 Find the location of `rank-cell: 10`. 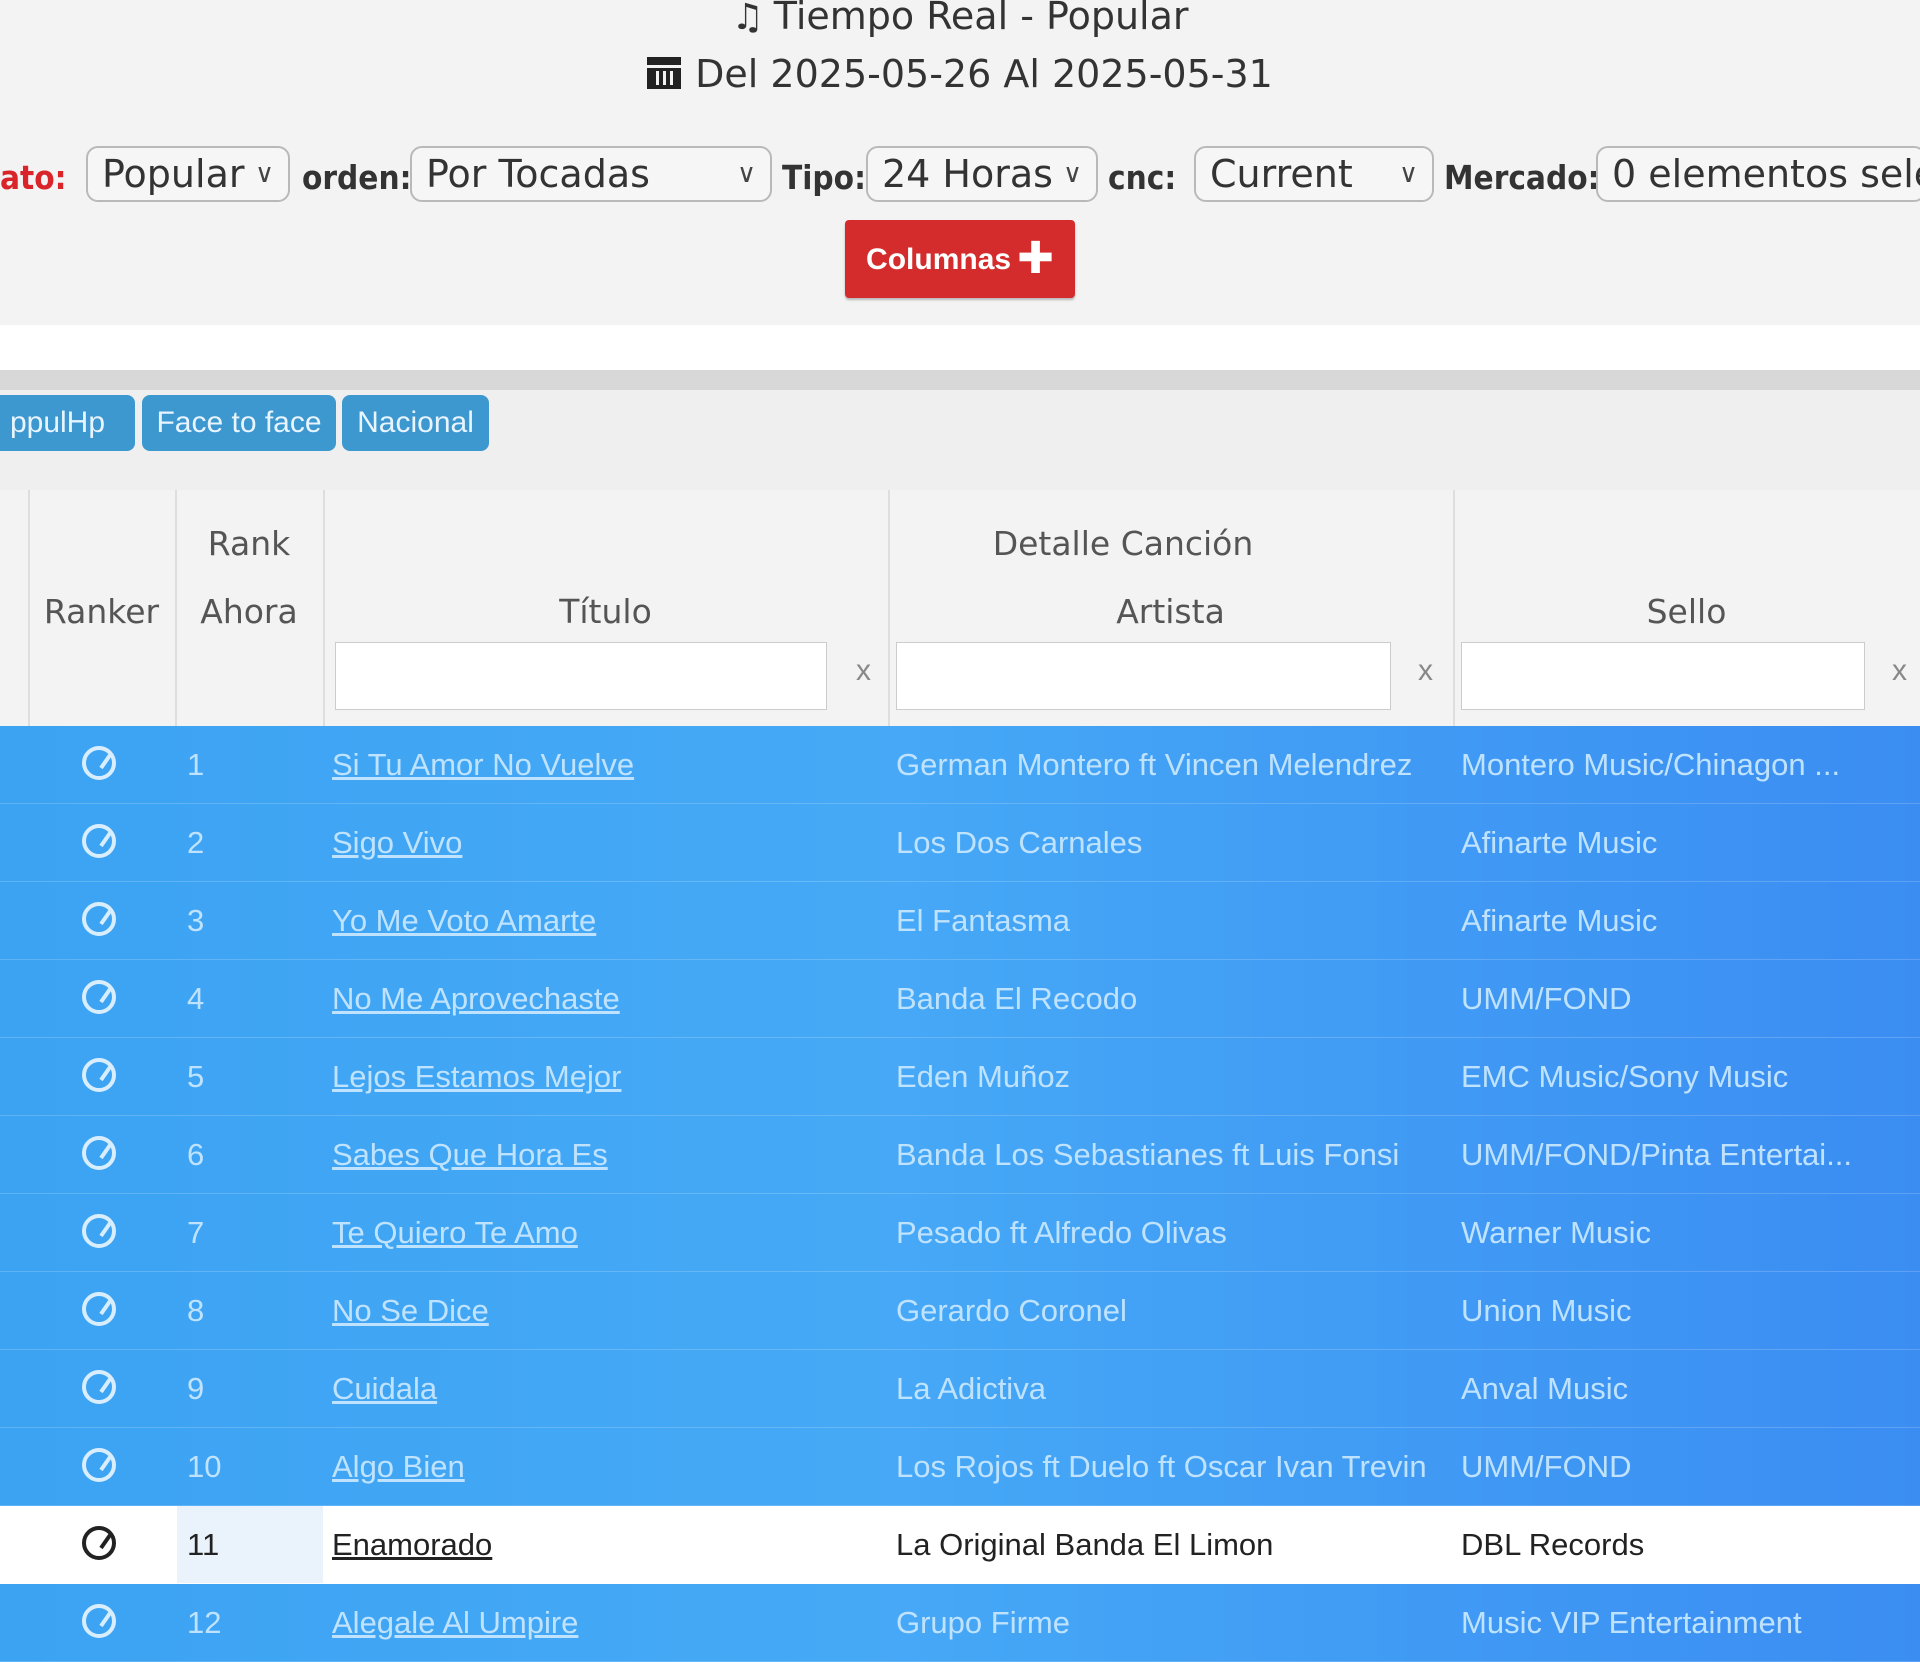

rank-cell: 10 is located at coordinates (204, 1466).